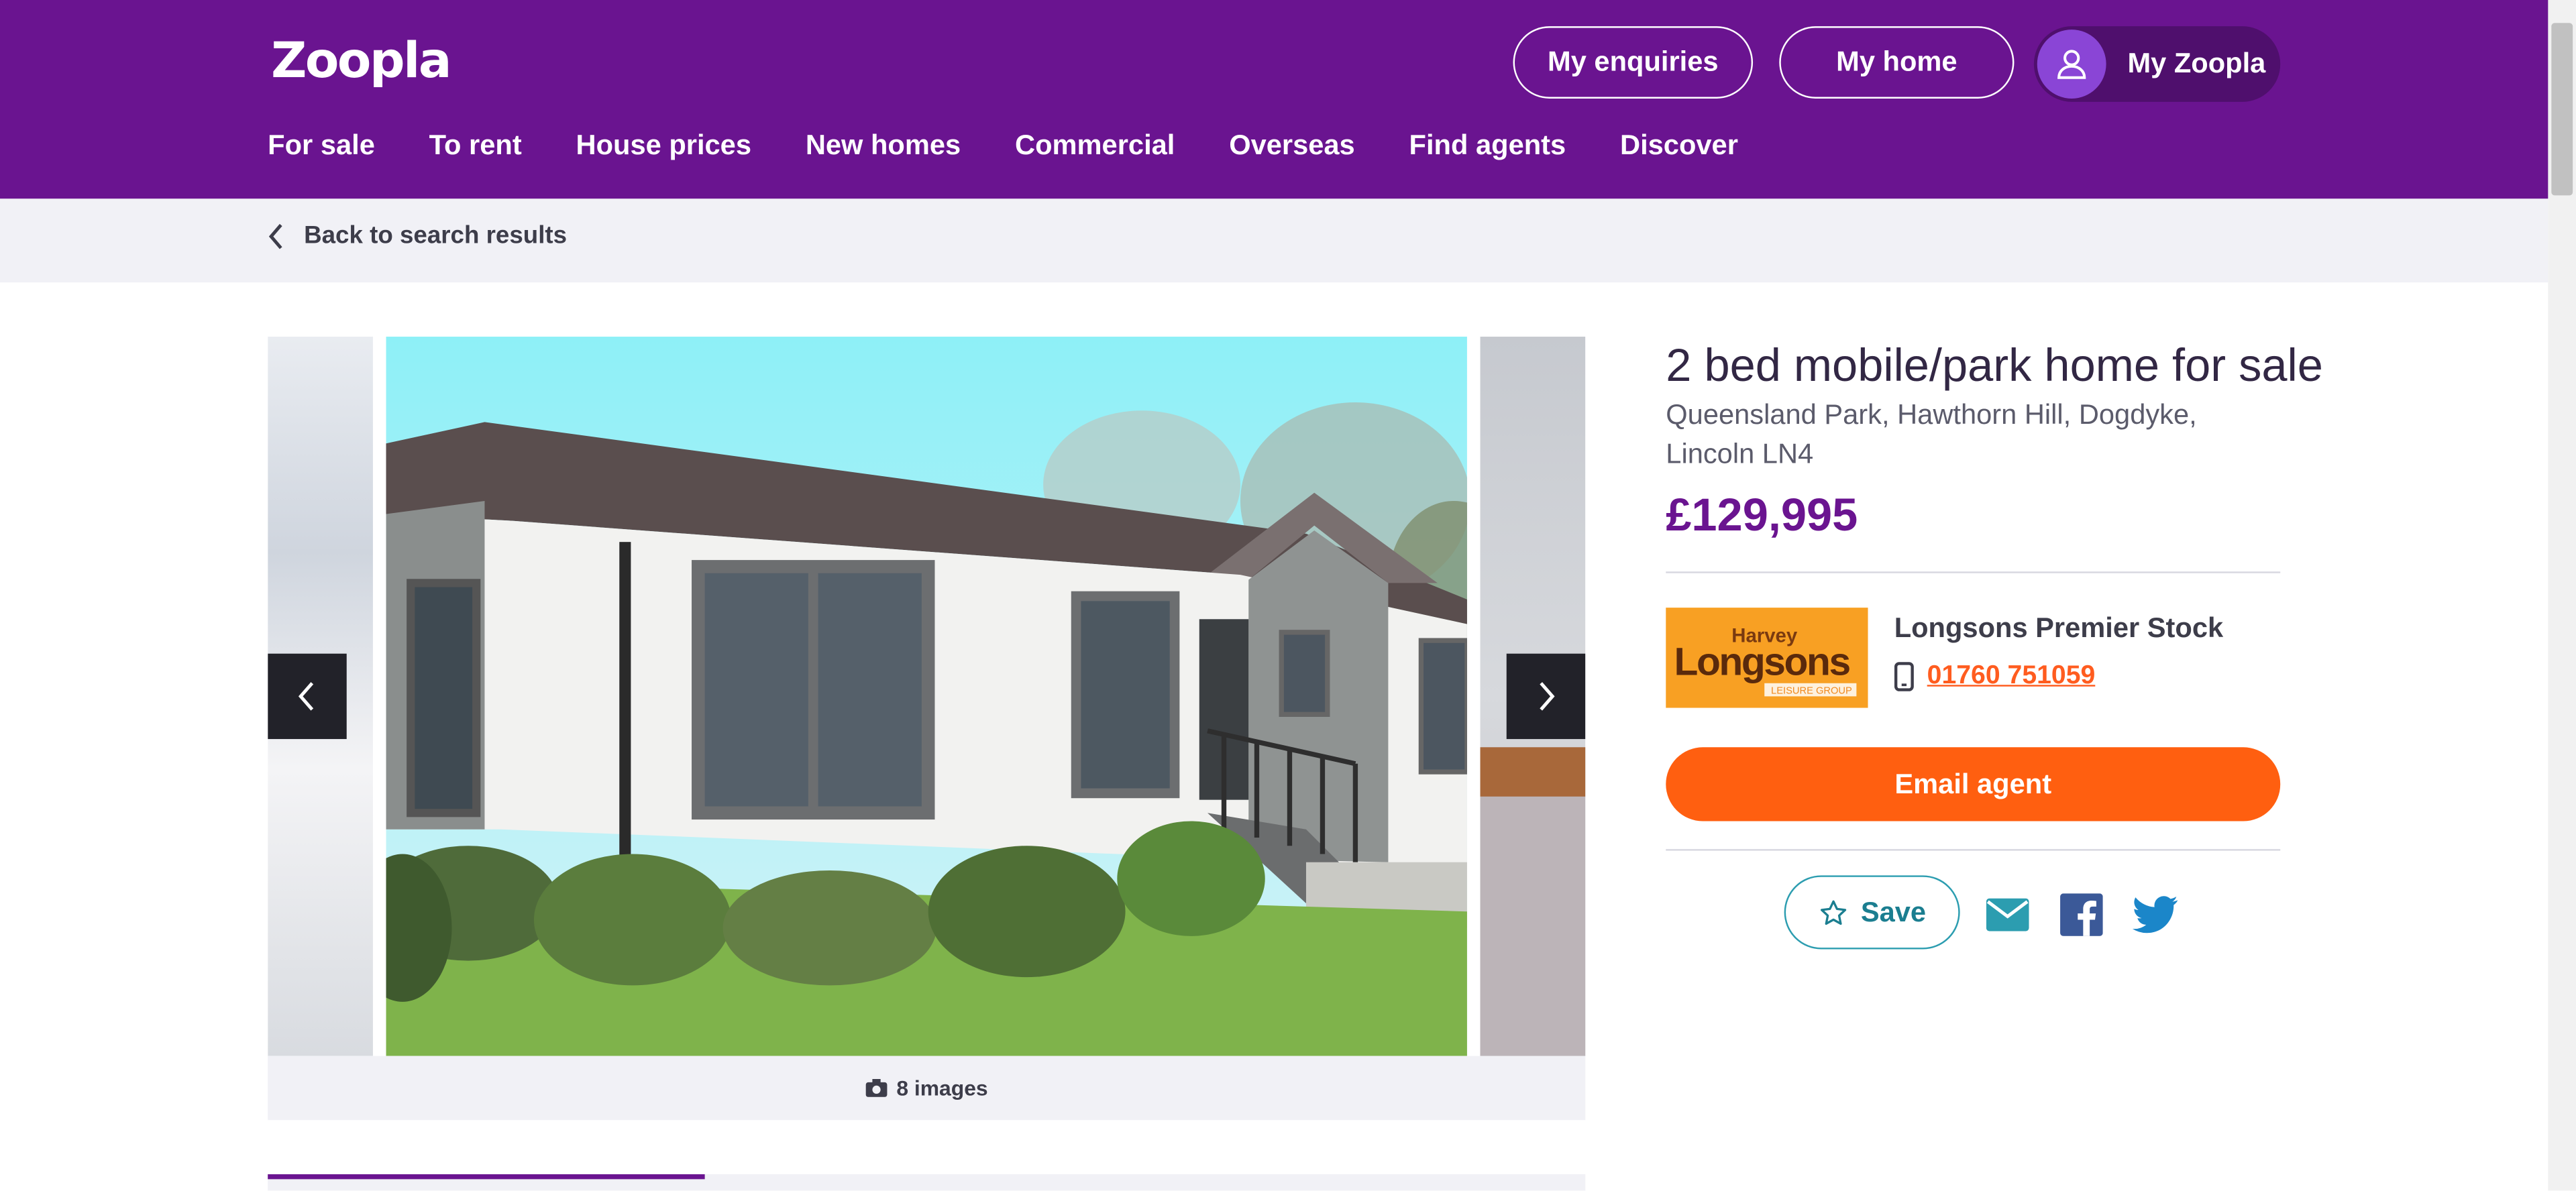 This screenshot has width=2576, height=1191. What do you see at coordinates (663, 145) in the screenshot?
I see `nav-house-prices: House prices` at bounding box center [663, 145].